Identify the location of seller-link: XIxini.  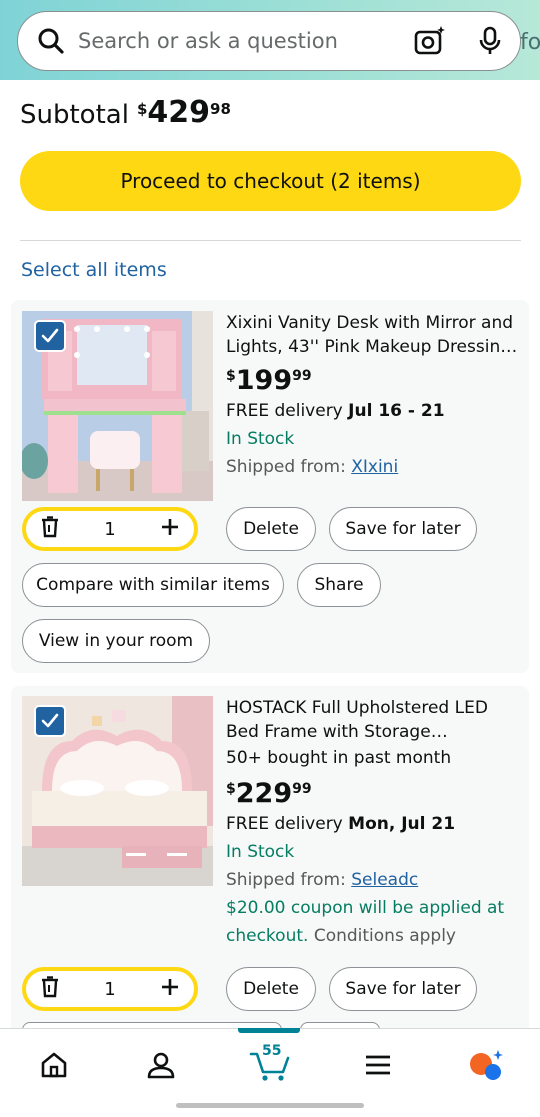
(374, 467).